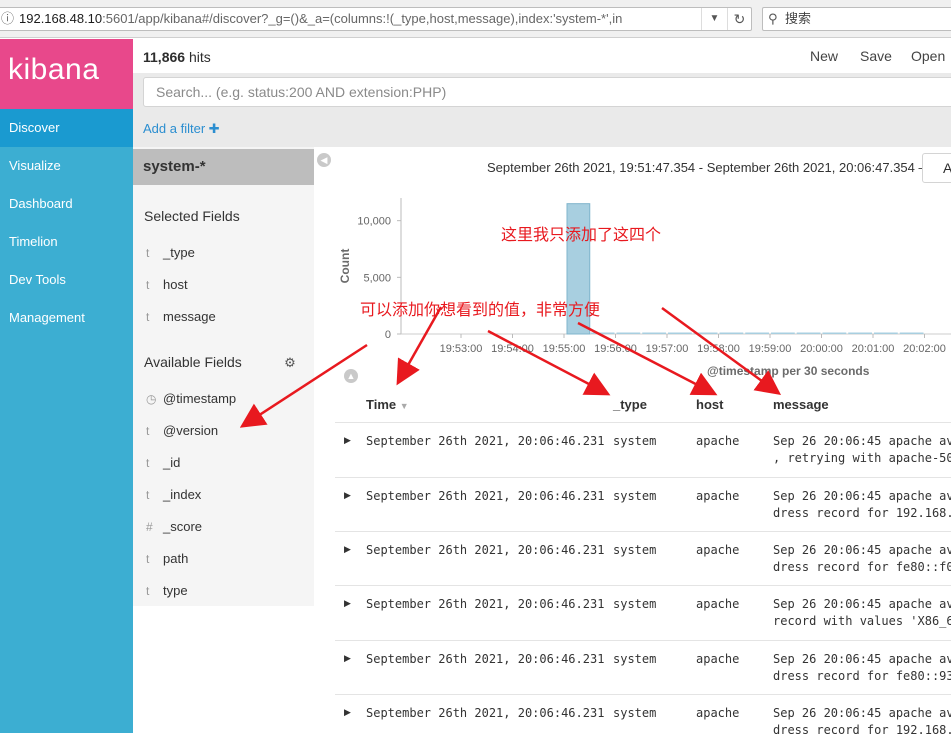  I want to click on sort-icon: ▼, so click(404, 406).